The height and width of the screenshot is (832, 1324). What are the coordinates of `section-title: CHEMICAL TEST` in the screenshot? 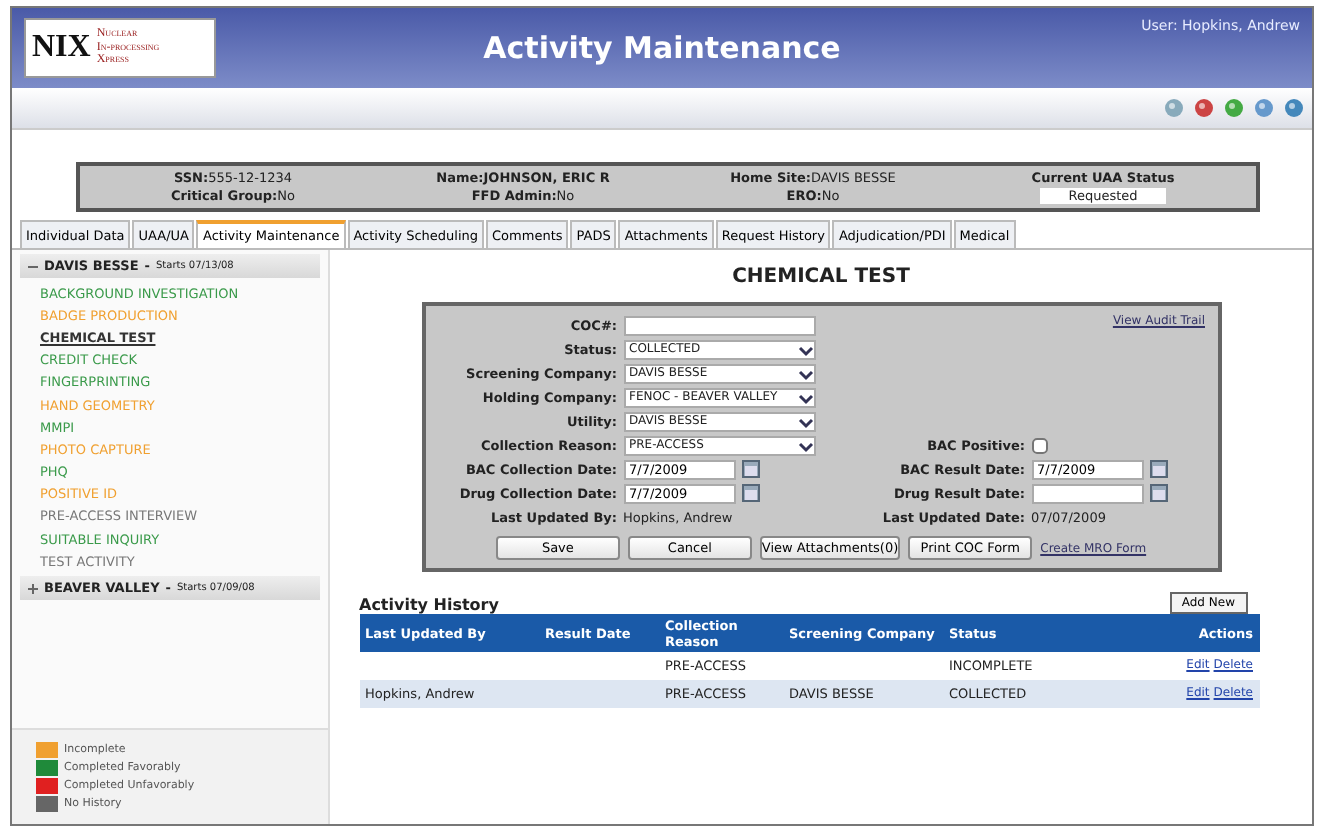 It's located at (821, 277).